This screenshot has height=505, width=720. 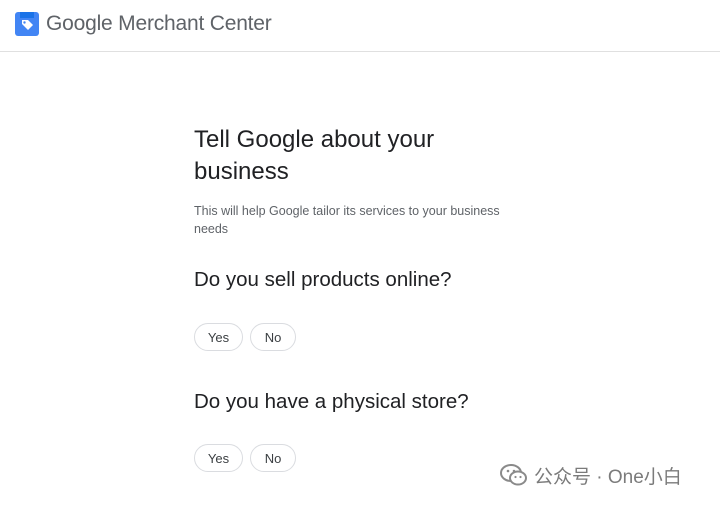 I want to click on question-sell-online: Do you sell products online?, so click(x=323, y=279).